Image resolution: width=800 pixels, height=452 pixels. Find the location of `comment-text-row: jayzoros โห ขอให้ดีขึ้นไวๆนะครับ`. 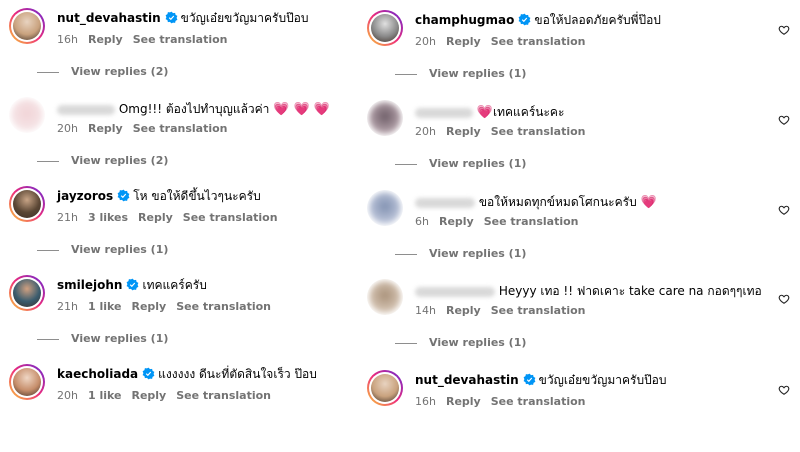

comment-text-row: jayzoros โห ขอให้ดีขึ้นไวๆนะครับ is located at coordinates (159, 196).